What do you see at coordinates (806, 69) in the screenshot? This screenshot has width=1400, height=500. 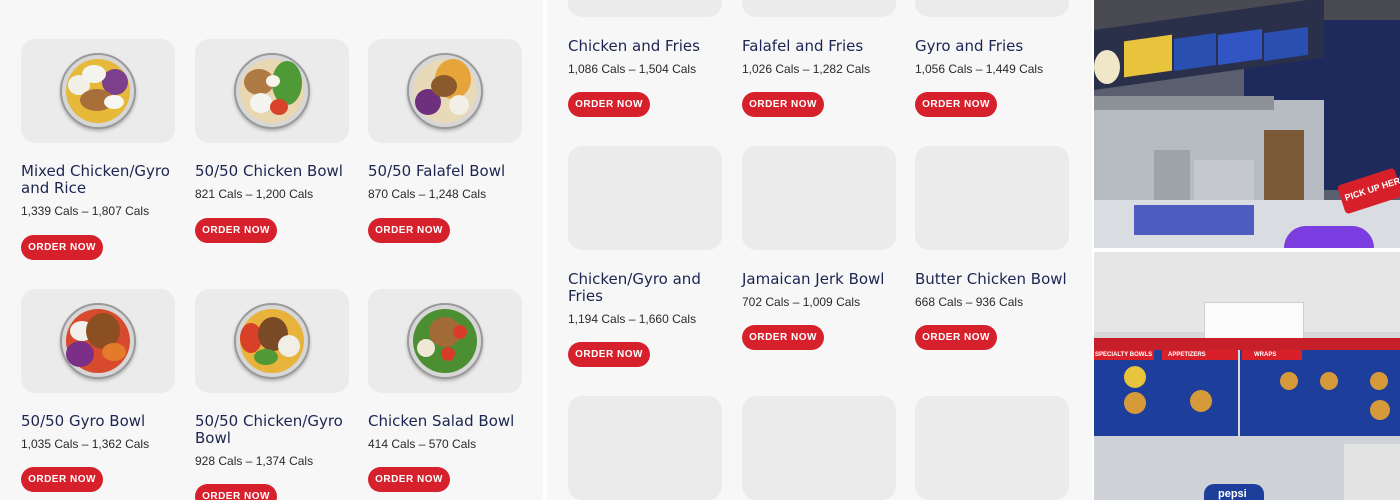 I see `item-calories: 1,026 Cals – 1,282 Cals` at bounding box center [806, 69].